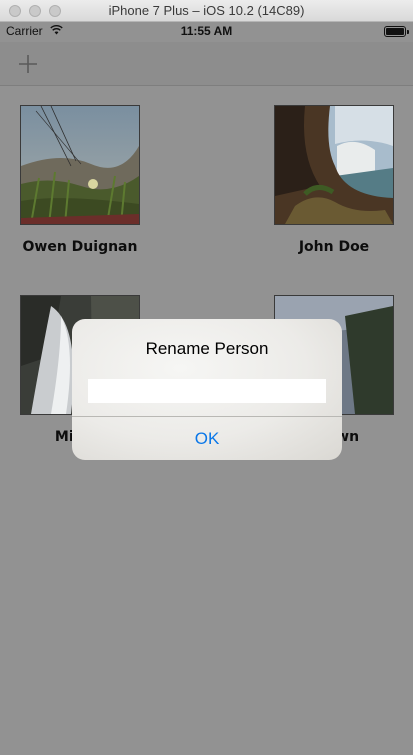  I want to click on simulator-title-bar: iPhone 7 Plus – iOS 10.2 (14C89), so click(206, 11).